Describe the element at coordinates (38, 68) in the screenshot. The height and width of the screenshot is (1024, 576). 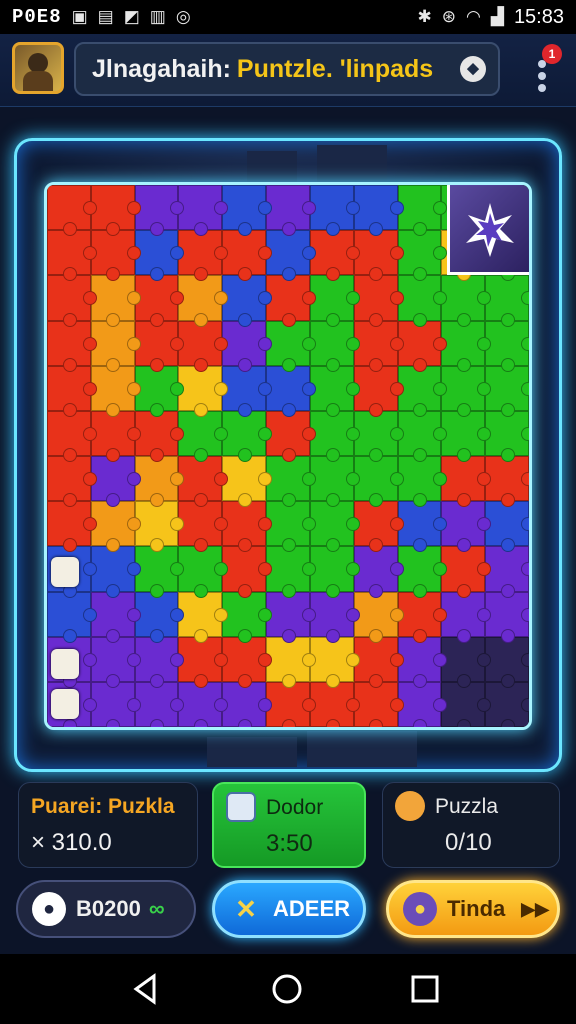
I see `player-avatar` at that location.